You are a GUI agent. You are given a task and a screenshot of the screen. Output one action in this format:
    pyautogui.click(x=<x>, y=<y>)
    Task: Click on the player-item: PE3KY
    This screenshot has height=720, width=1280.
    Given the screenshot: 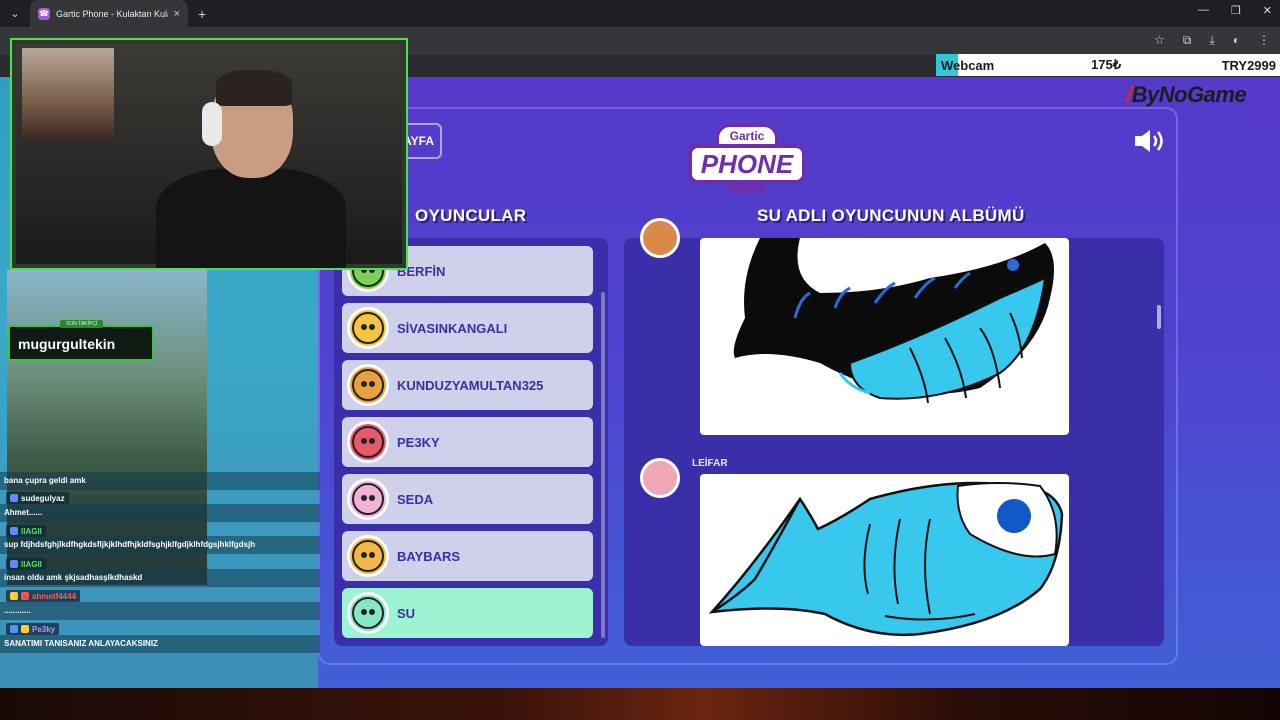 What is the action you would take?
    pyautogui.click(x=467, y=442)
    